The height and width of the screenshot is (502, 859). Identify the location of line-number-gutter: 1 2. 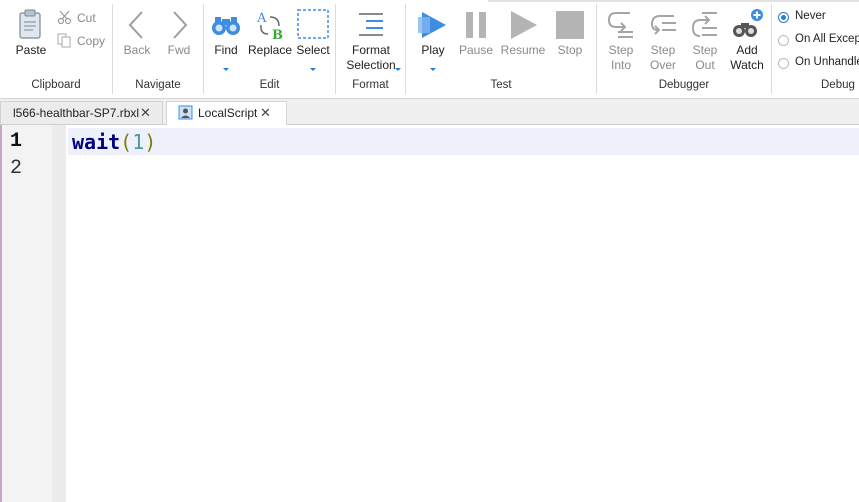
(27, 313).